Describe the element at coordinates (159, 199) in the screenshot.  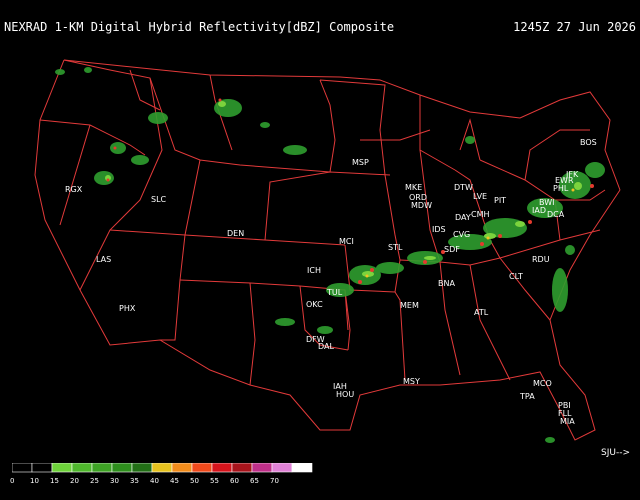
I see `city-label-slc: SLC` at that location.